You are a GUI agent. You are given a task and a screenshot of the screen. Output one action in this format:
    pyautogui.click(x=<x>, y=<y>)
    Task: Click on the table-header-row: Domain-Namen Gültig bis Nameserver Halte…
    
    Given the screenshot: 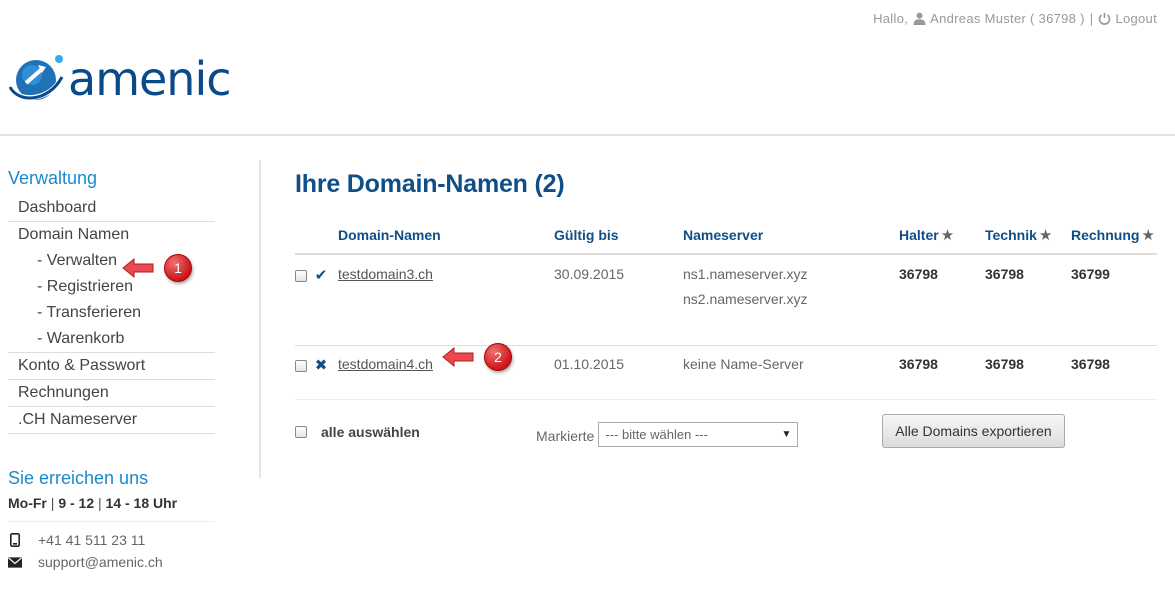 What is the action you would take?
    pyautogui.click(x=726, y=240)
    